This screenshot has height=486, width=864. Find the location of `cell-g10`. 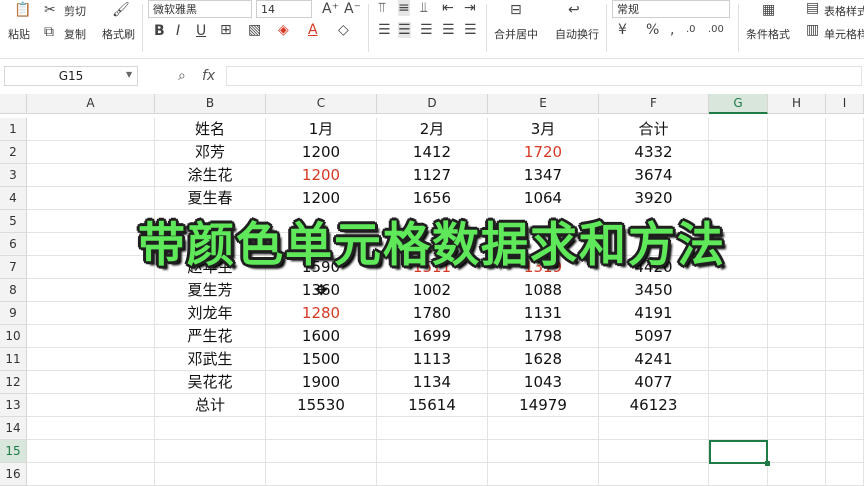

cell-g10 is located at coordinates (738, 336).